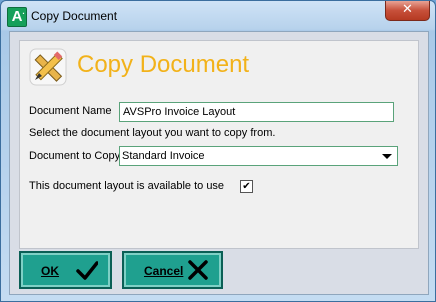 This screenshot has height=302, width=436. I want to click on ok-button: OK, so click(65, 270).